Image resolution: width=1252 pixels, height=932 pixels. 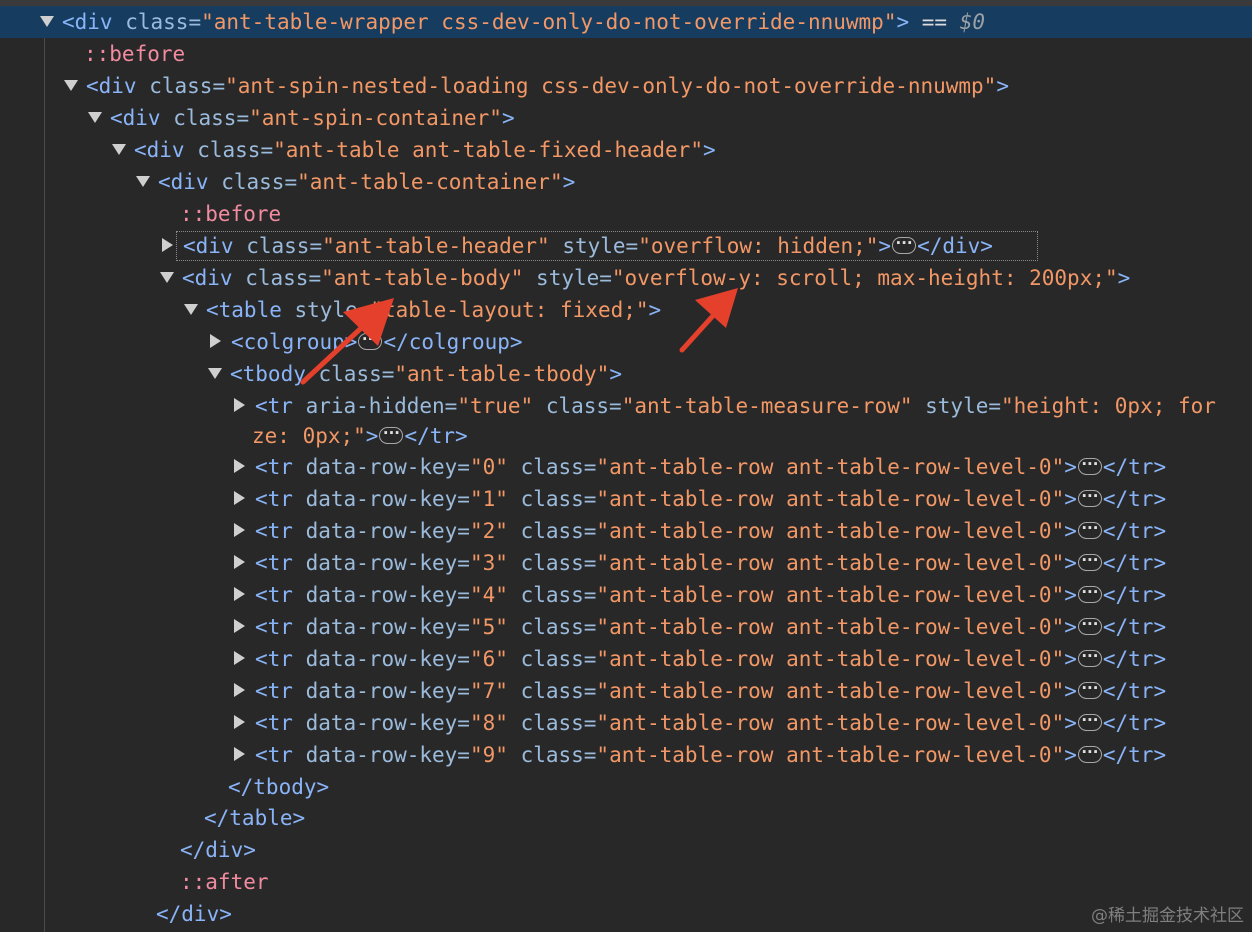 What do you see at coordinates (422, 310) in the screenshot?
I see `node-table: <table style="table-layout: fixed;">` at bounding box center [422, 310].